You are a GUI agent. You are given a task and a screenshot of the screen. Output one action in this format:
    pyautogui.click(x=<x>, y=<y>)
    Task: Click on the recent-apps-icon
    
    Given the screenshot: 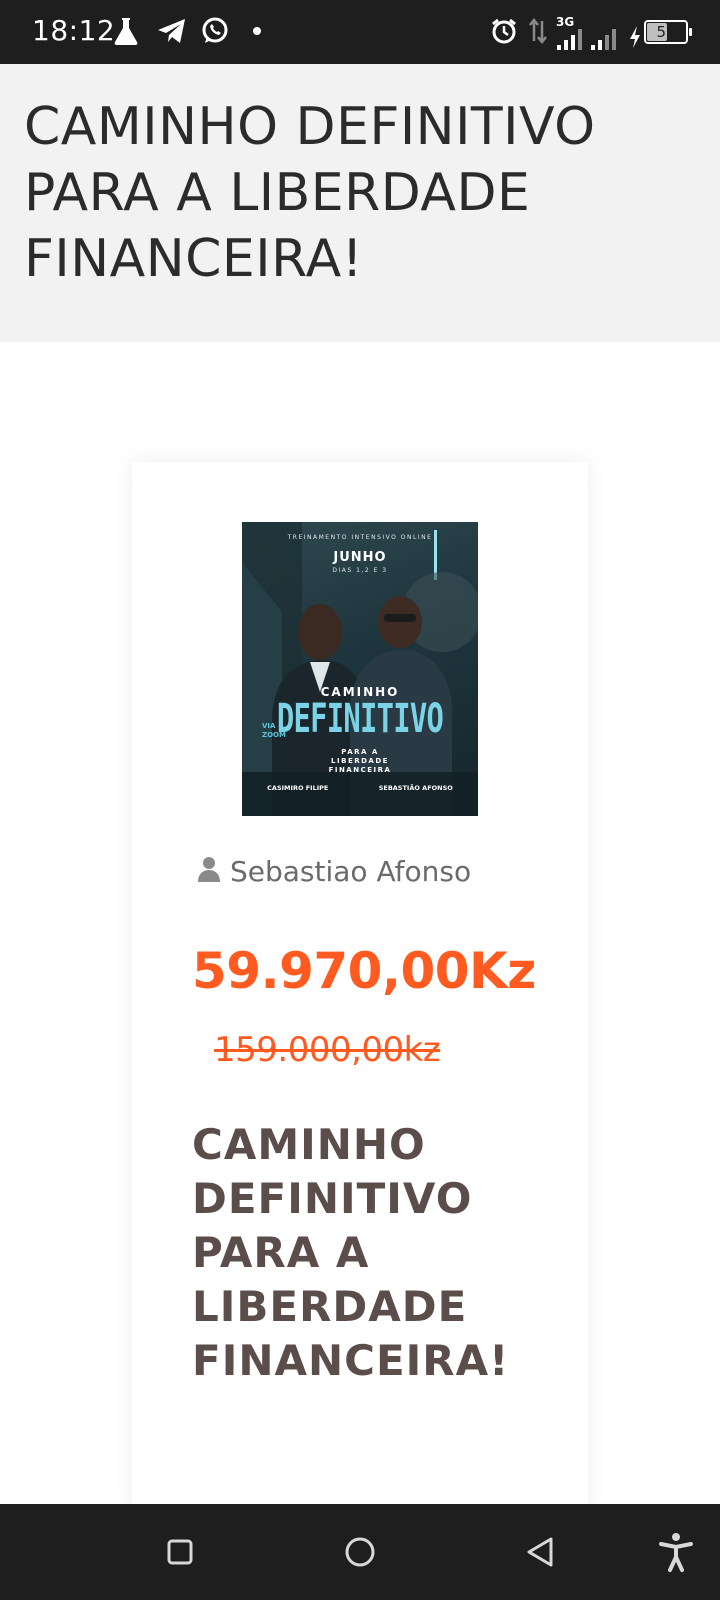 What is the action you would take?
    pyautogui.click(x=180, y=1552)
    